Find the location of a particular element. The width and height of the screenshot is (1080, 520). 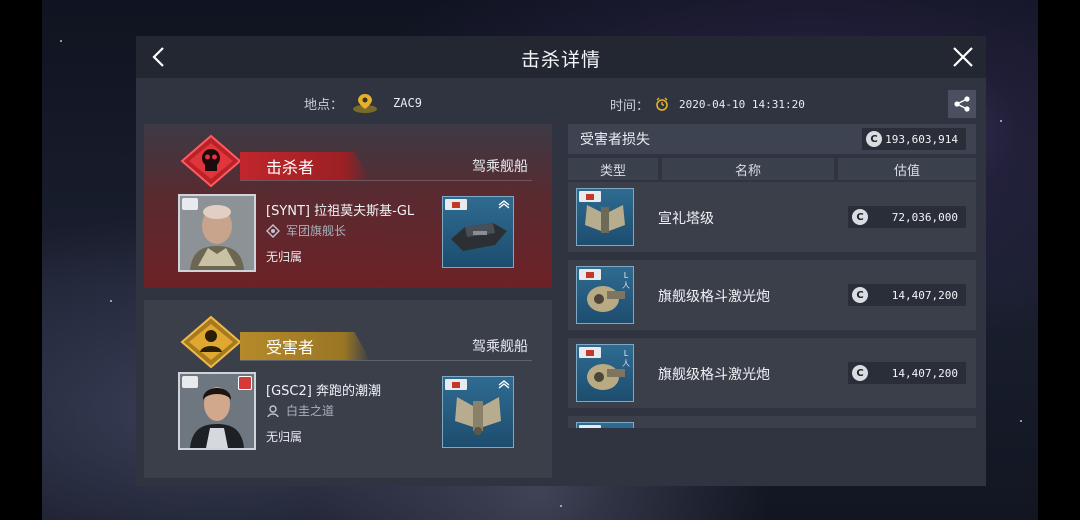

loss-item-row: 宣礼塔级 C 72,036,000 is located at coordinates (772, 217).